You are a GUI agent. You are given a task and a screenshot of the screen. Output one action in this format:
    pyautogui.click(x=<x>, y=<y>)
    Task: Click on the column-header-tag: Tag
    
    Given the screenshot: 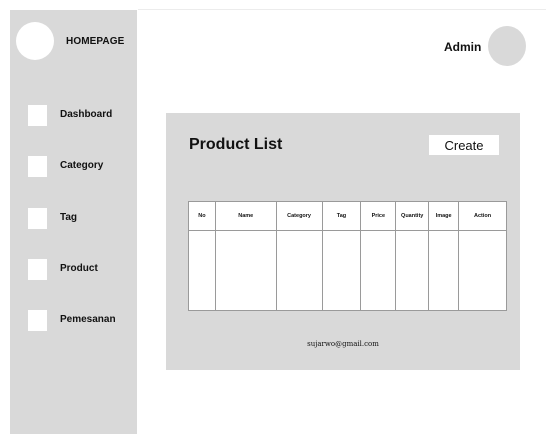 What is the action you would take?
    pyautogui.click(x=341, y=216)
    